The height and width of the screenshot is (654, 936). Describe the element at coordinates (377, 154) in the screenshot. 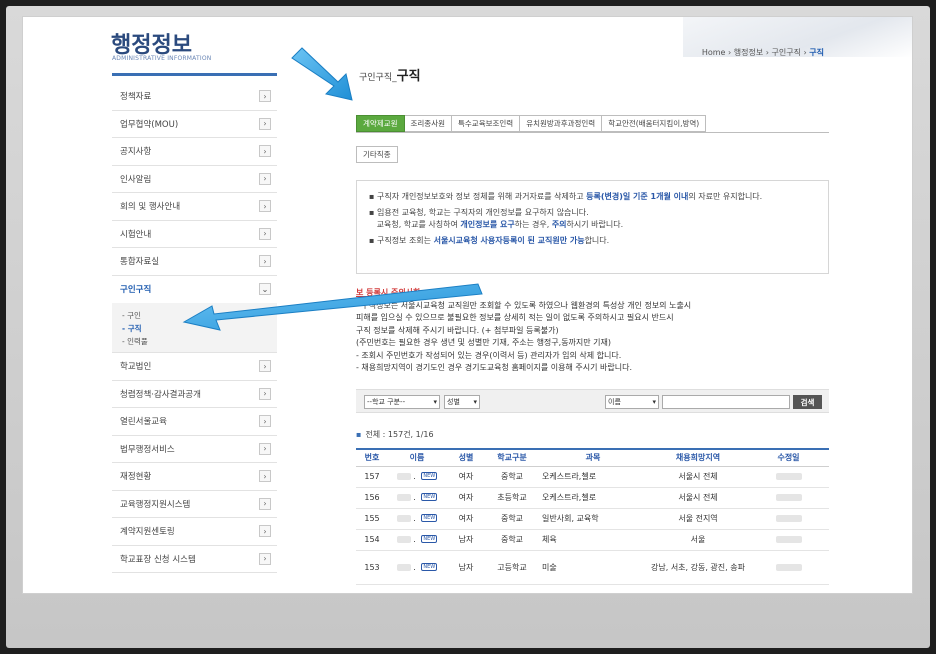

I see `tab-other: 기타직종` at that location.